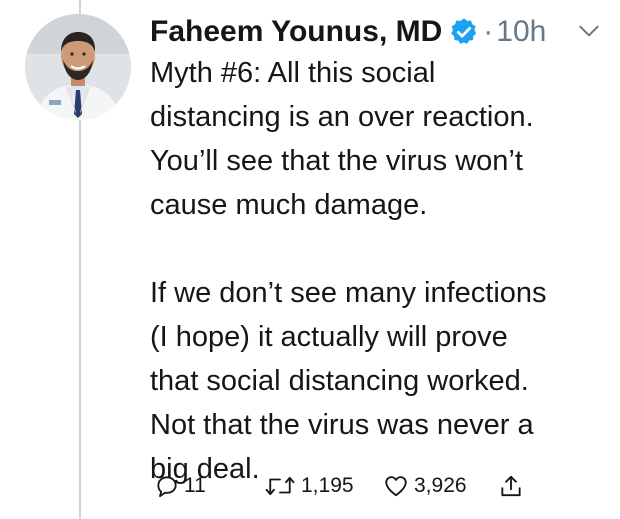 The height and width of the screenshot is (519, 620). I want to click on avatar, so click(78, 67).